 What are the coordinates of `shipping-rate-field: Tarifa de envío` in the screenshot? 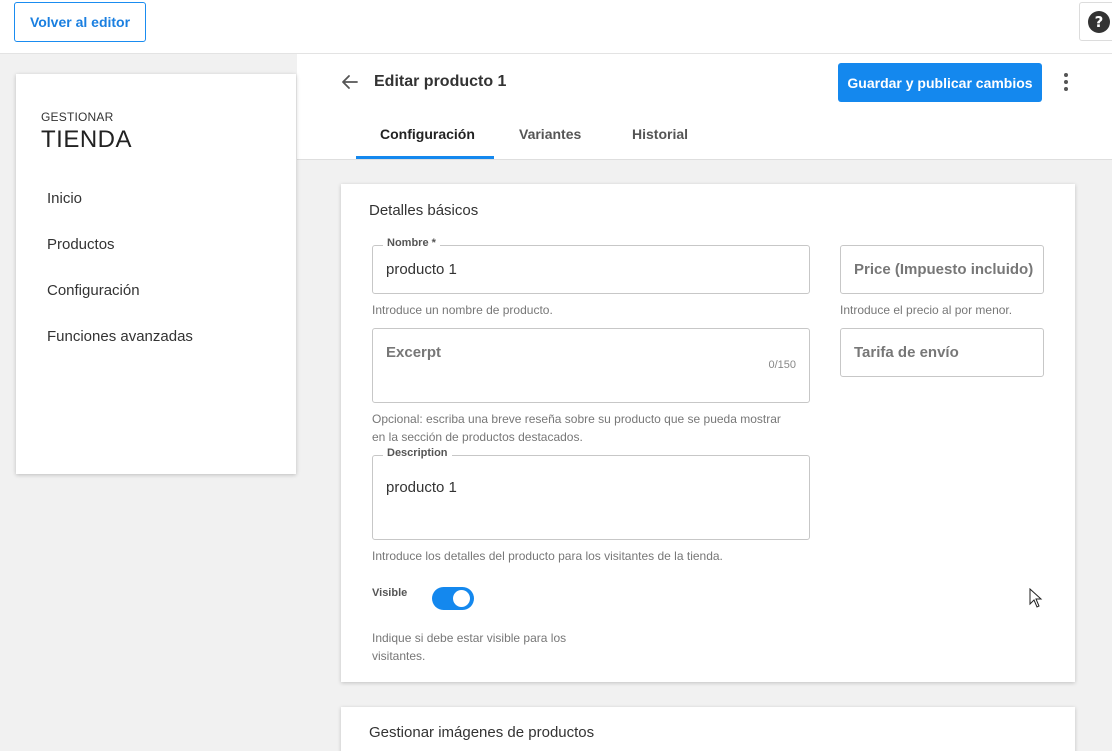 It's located at (942, 352).